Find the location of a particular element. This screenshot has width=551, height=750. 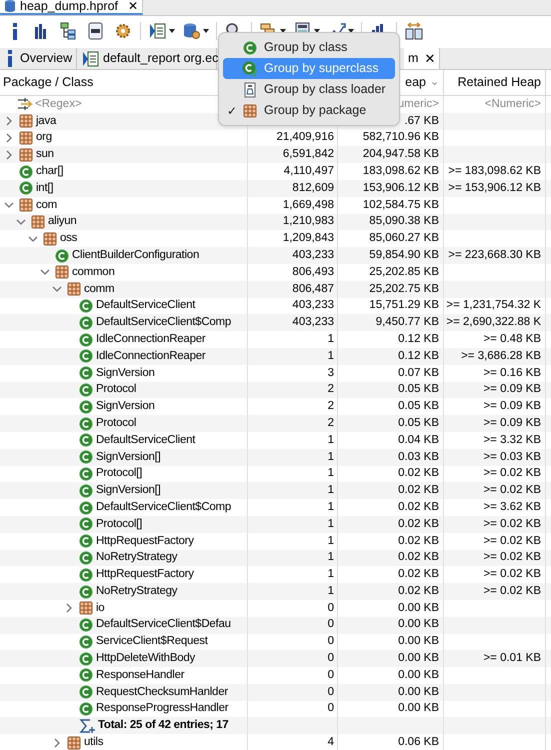

info-icon is located at coordinates (15, 31).